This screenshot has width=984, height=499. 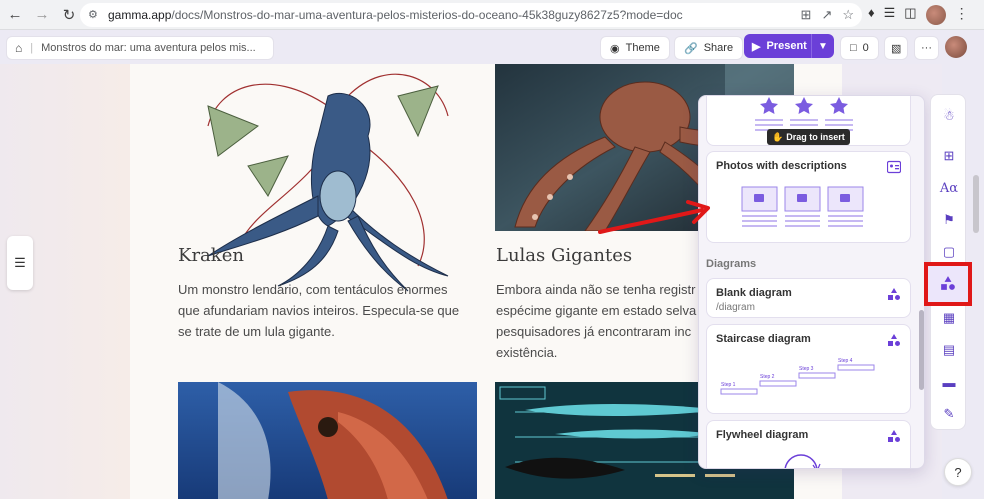 What do you see at coordinates (731, 264) in the screenshot?
I see `diagrams-section-label: Diagrams` at bounding box center [731, 264].